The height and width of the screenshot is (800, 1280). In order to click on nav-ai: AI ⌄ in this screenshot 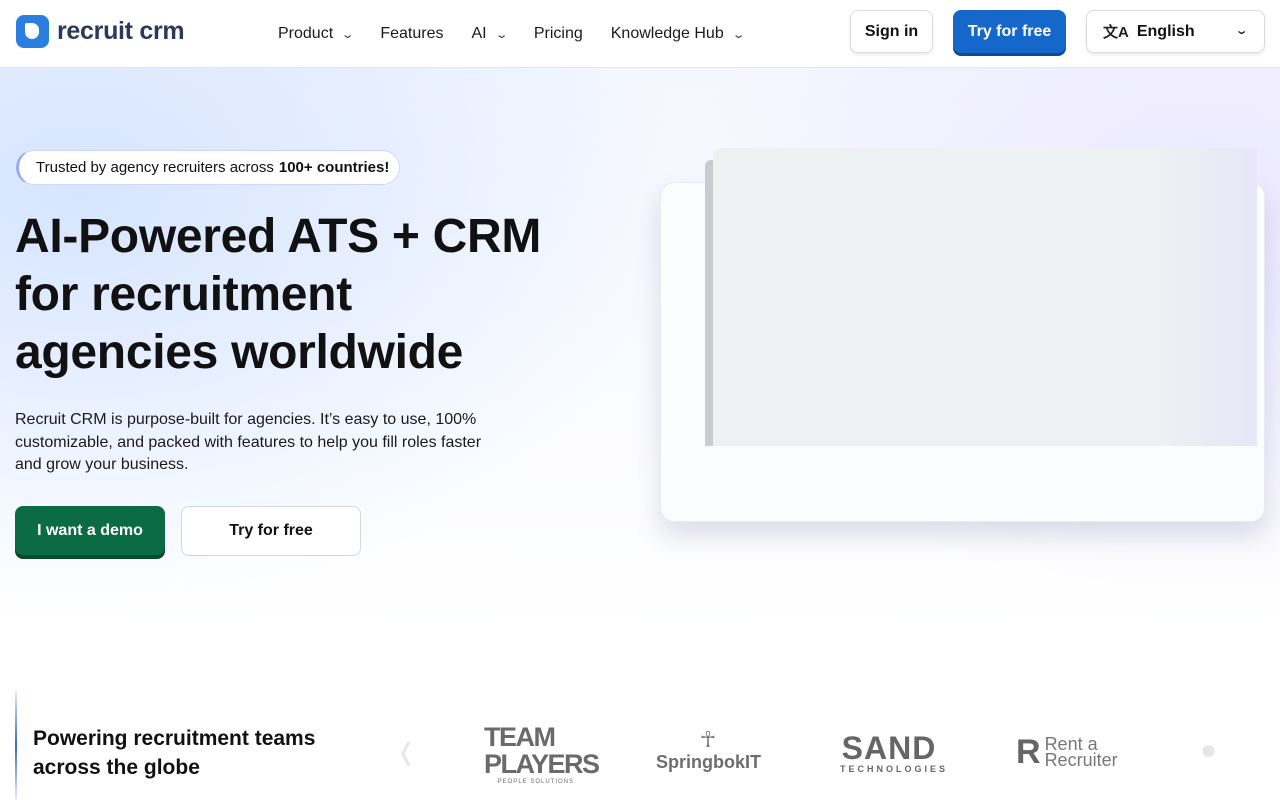, I will do `click(490, 34)`.